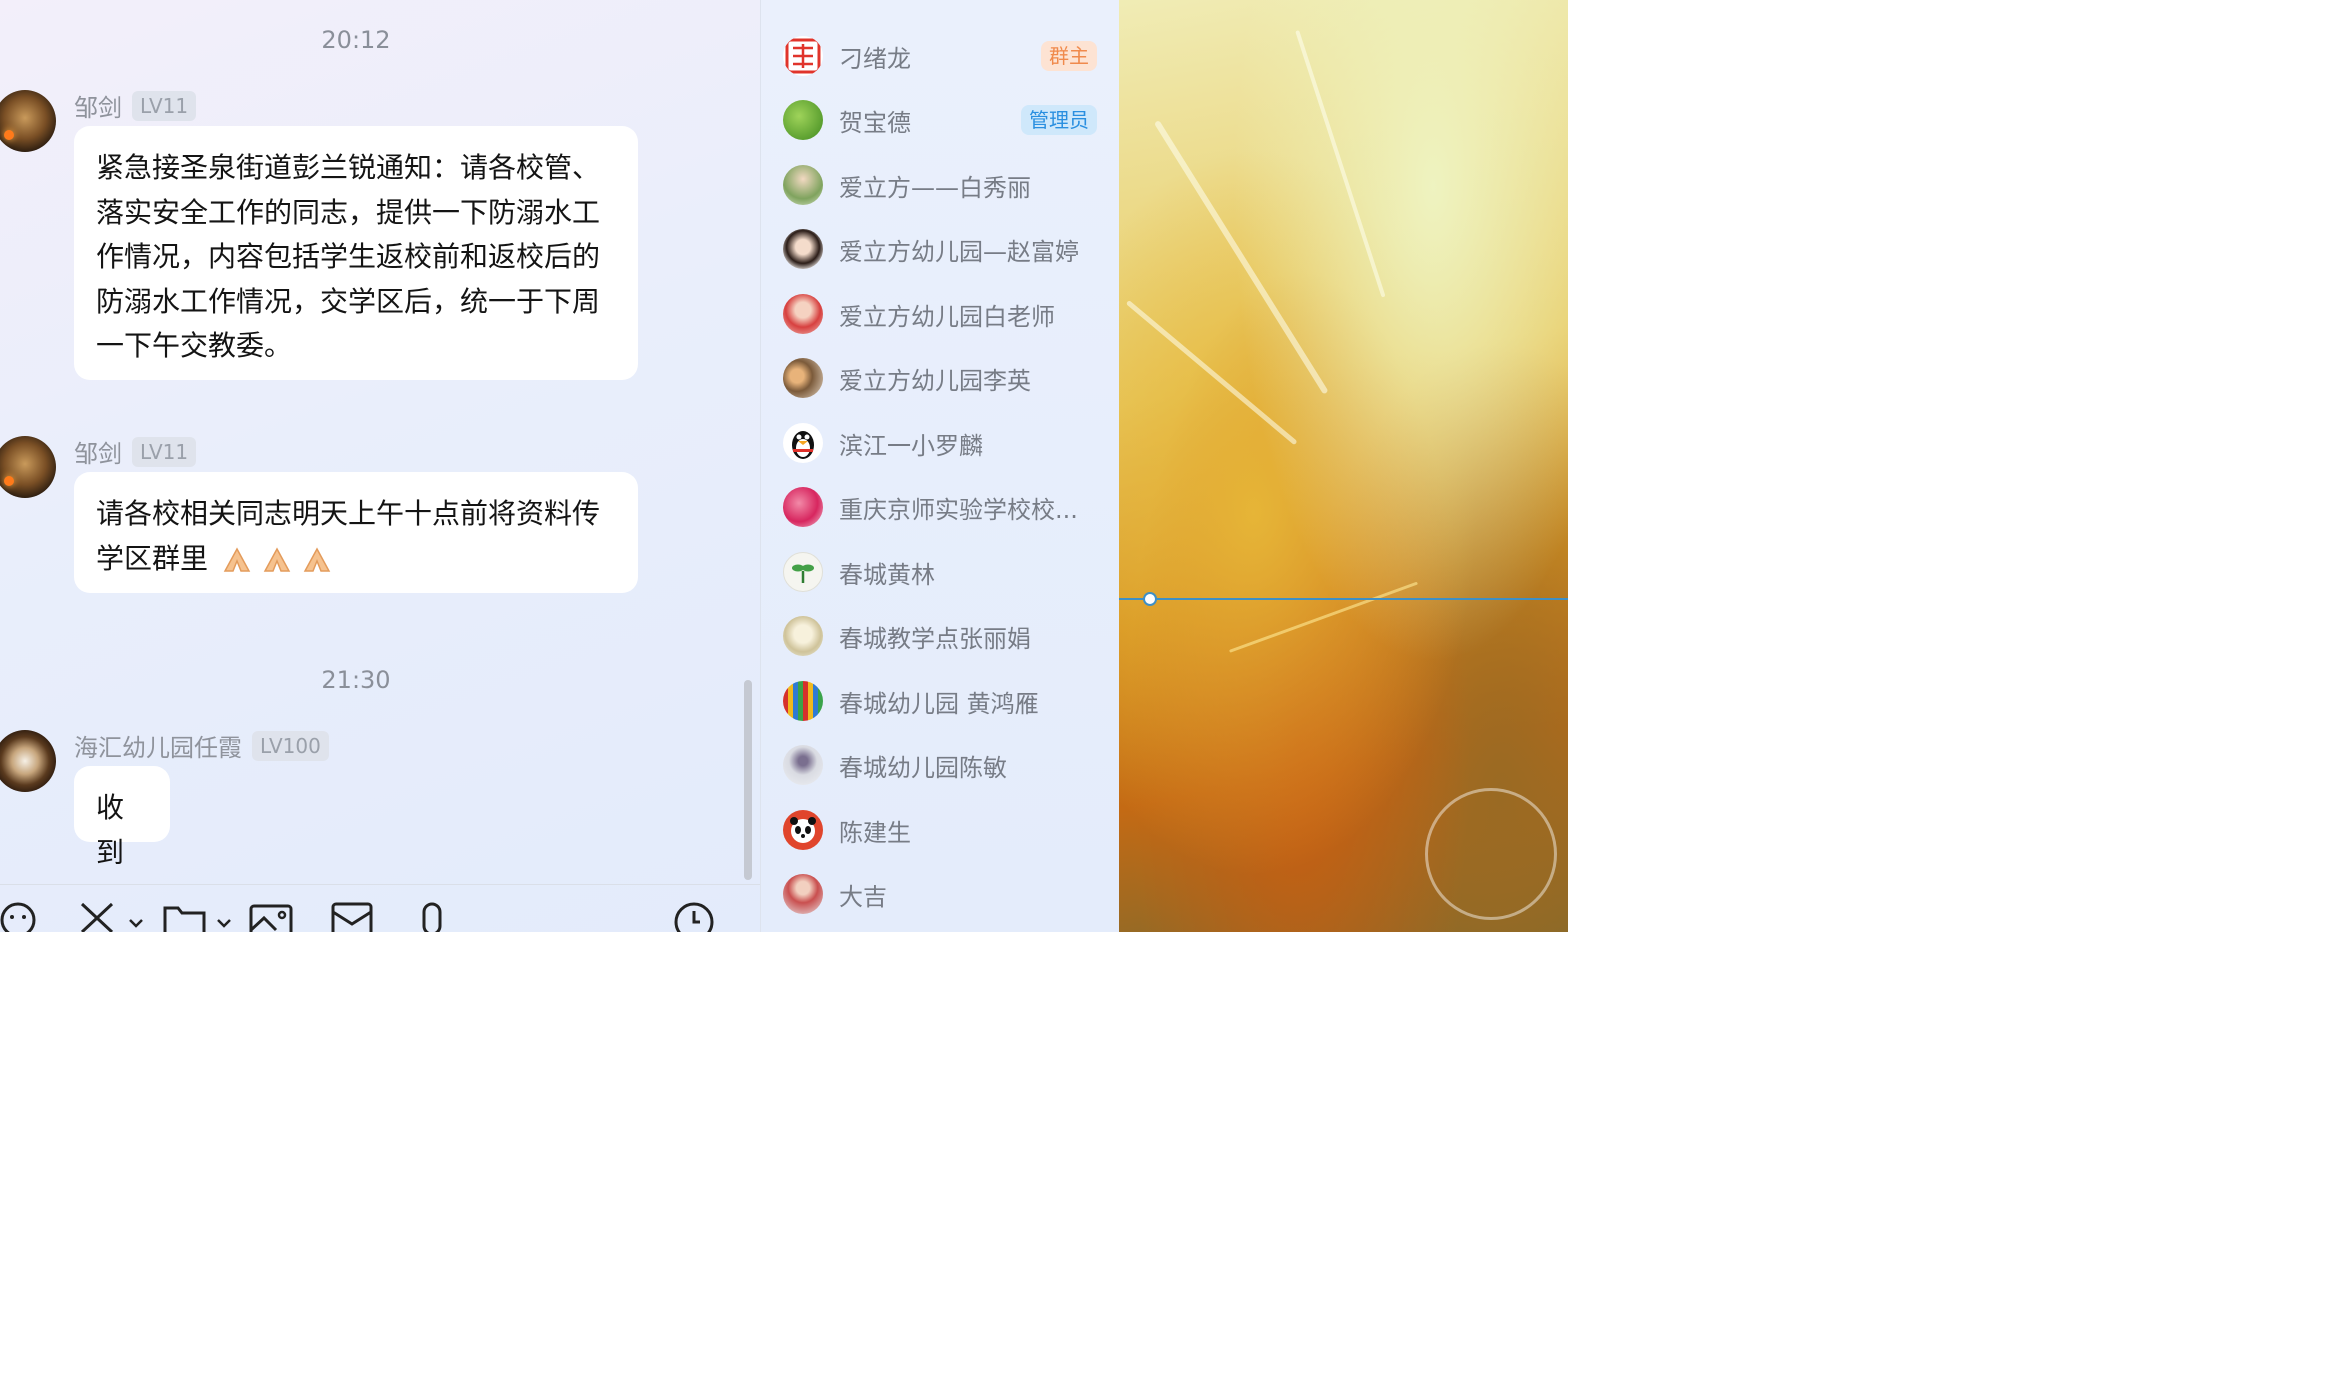 The image size is (2336, 1389). What do you see at coordinates (875, 58) in the screenshot?
I see `member-name: 刁绪龙` at bounding box center [875, 58].